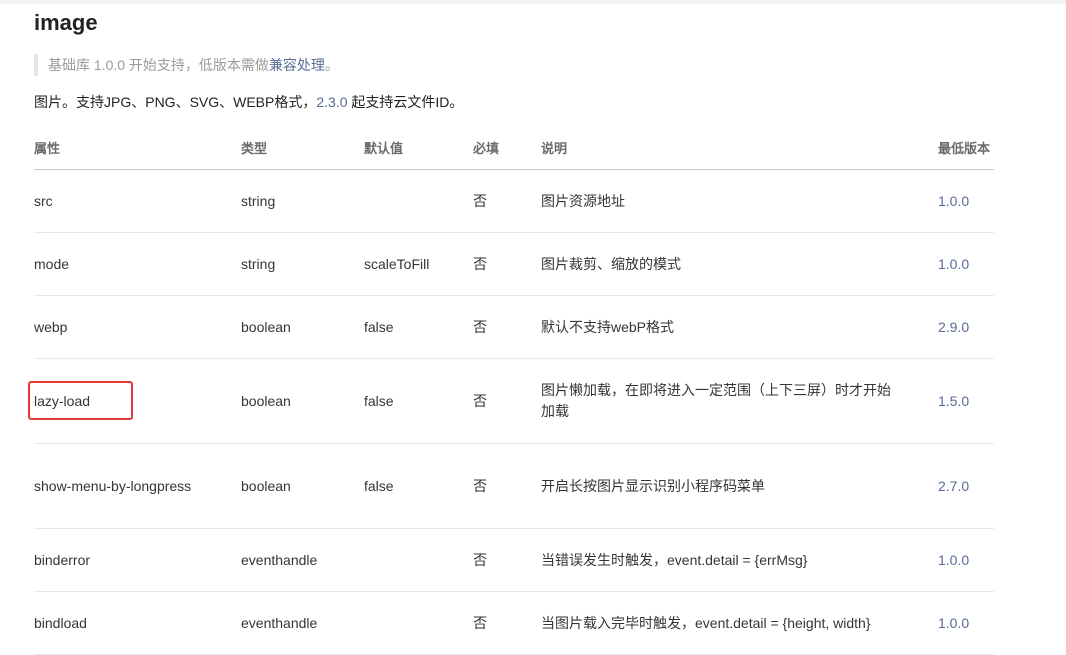 The height and width of the screenshot is (655, 1066). I want to click on version-link: 2.3.0, so click(331, 102).